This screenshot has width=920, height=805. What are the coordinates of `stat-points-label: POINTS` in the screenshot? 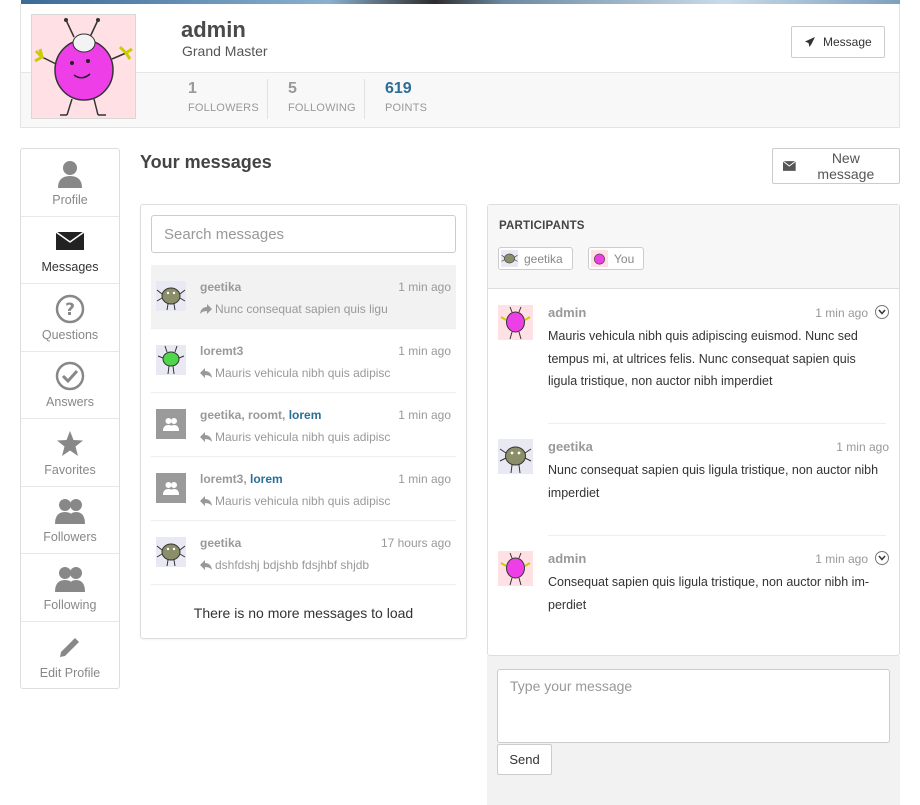 It's located at (406, 108).